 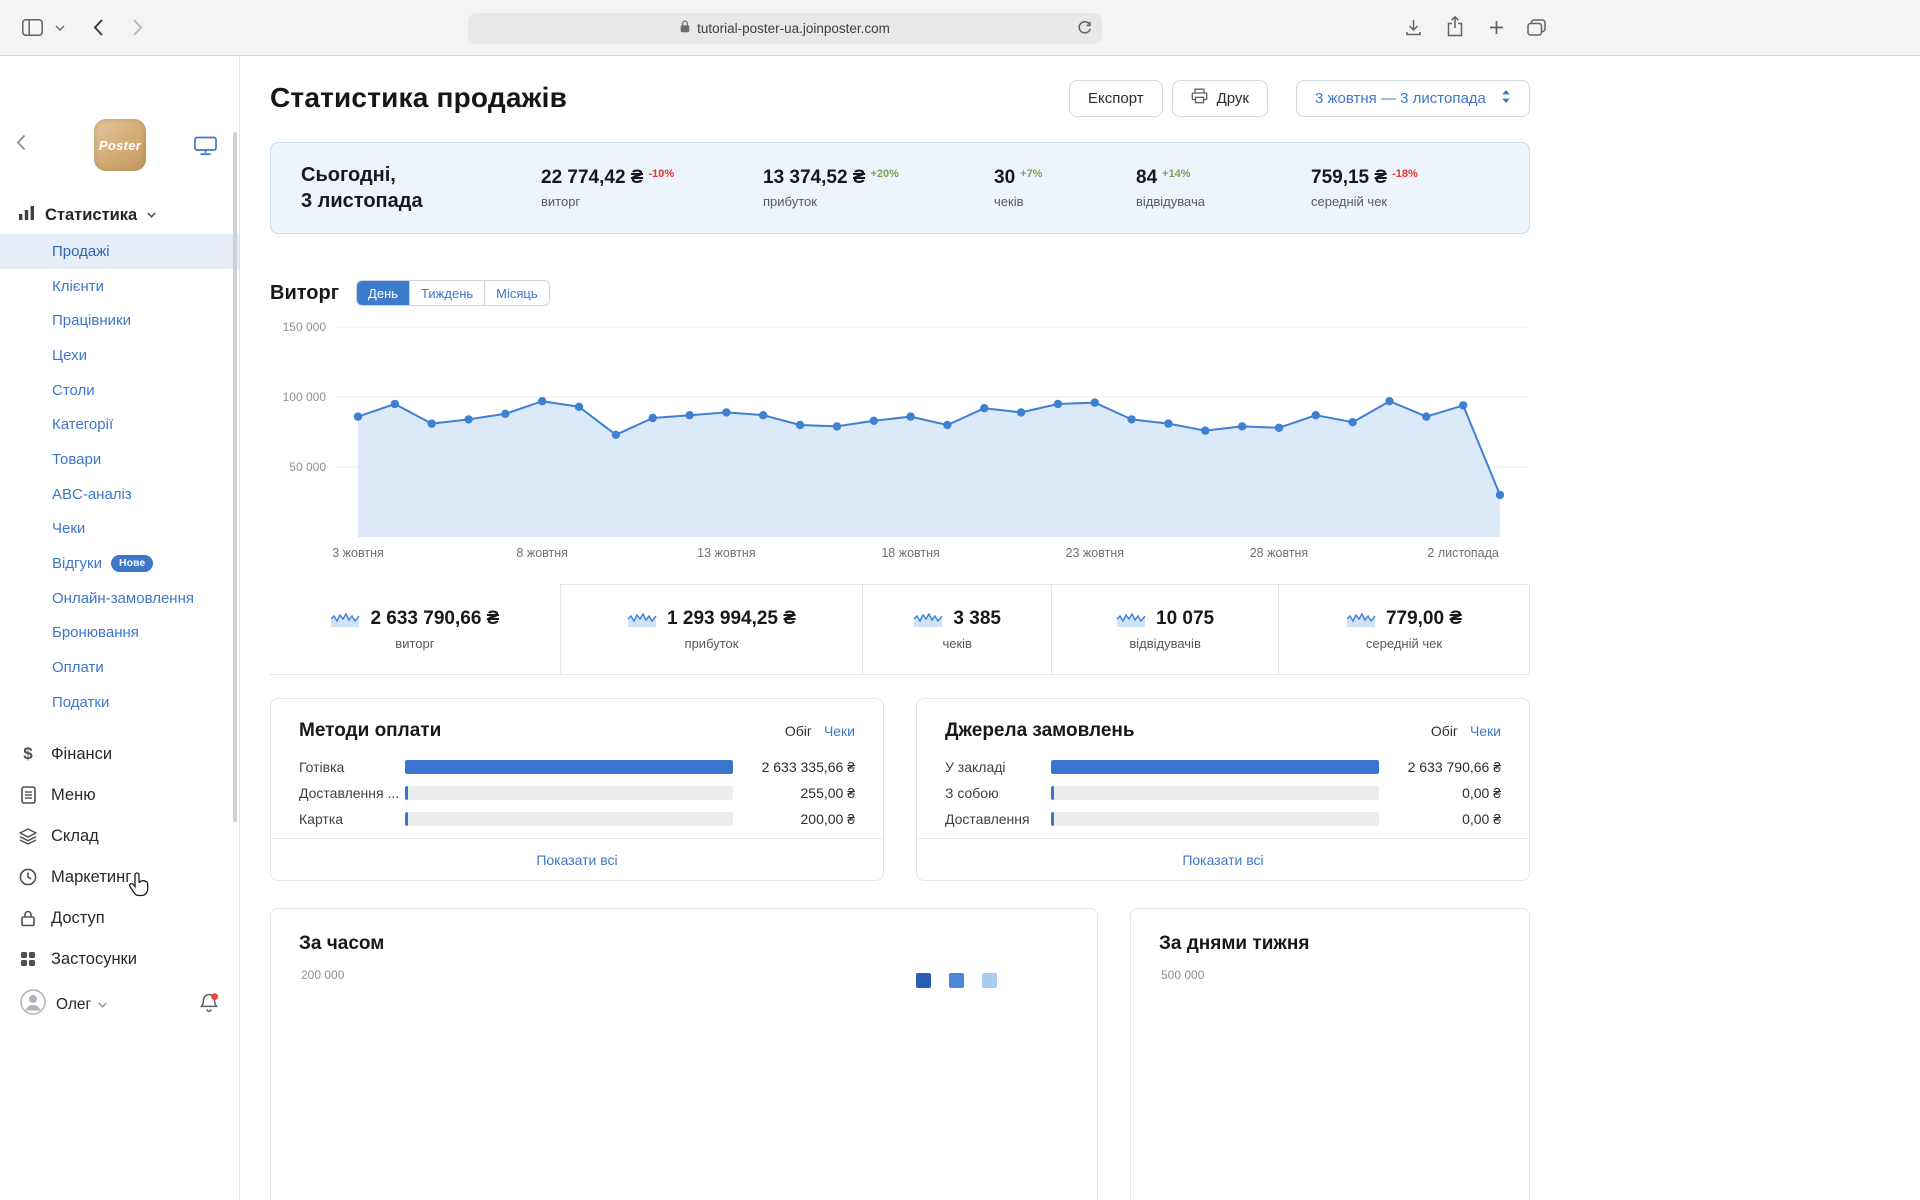 I want to click on period-segmented-control: День Тиждень Місяць, so click(x=453, y=293).